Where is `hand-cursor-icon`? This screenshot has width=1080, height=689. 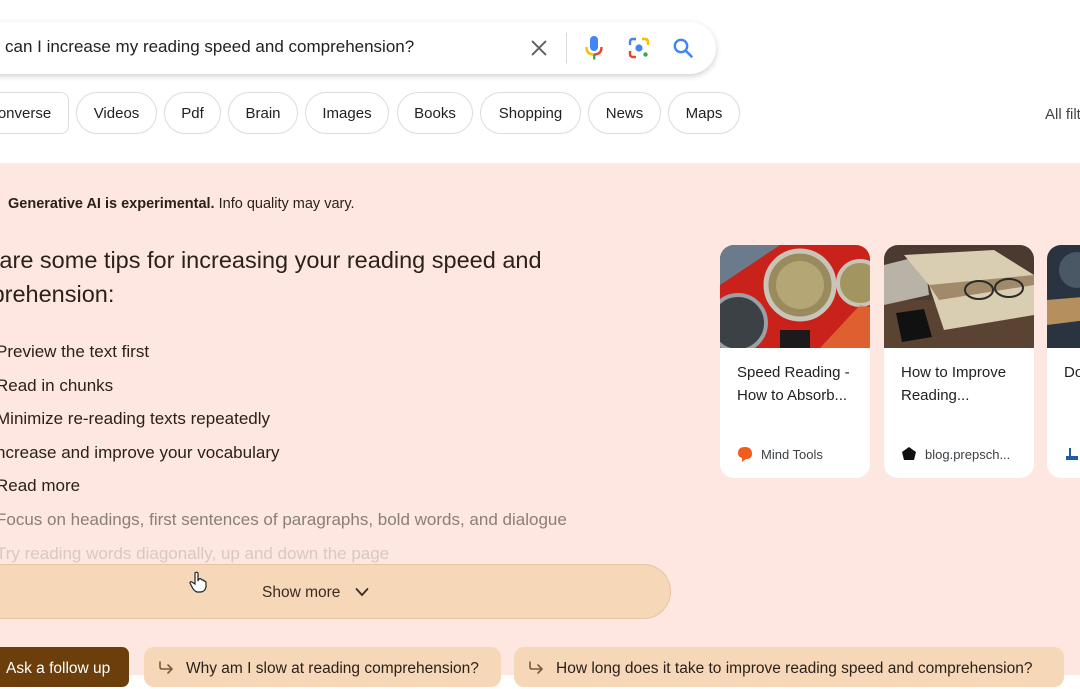
hand-cursor-icon is located at coordinates (198, 582).